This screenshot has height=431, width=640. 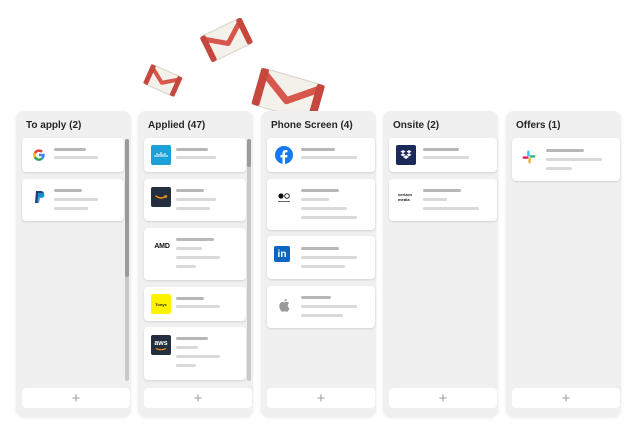 What do you see at coordinates (177, 125) in the screenshot?
I see `column-title: Applied (47)` at bounding box center [177, 125].